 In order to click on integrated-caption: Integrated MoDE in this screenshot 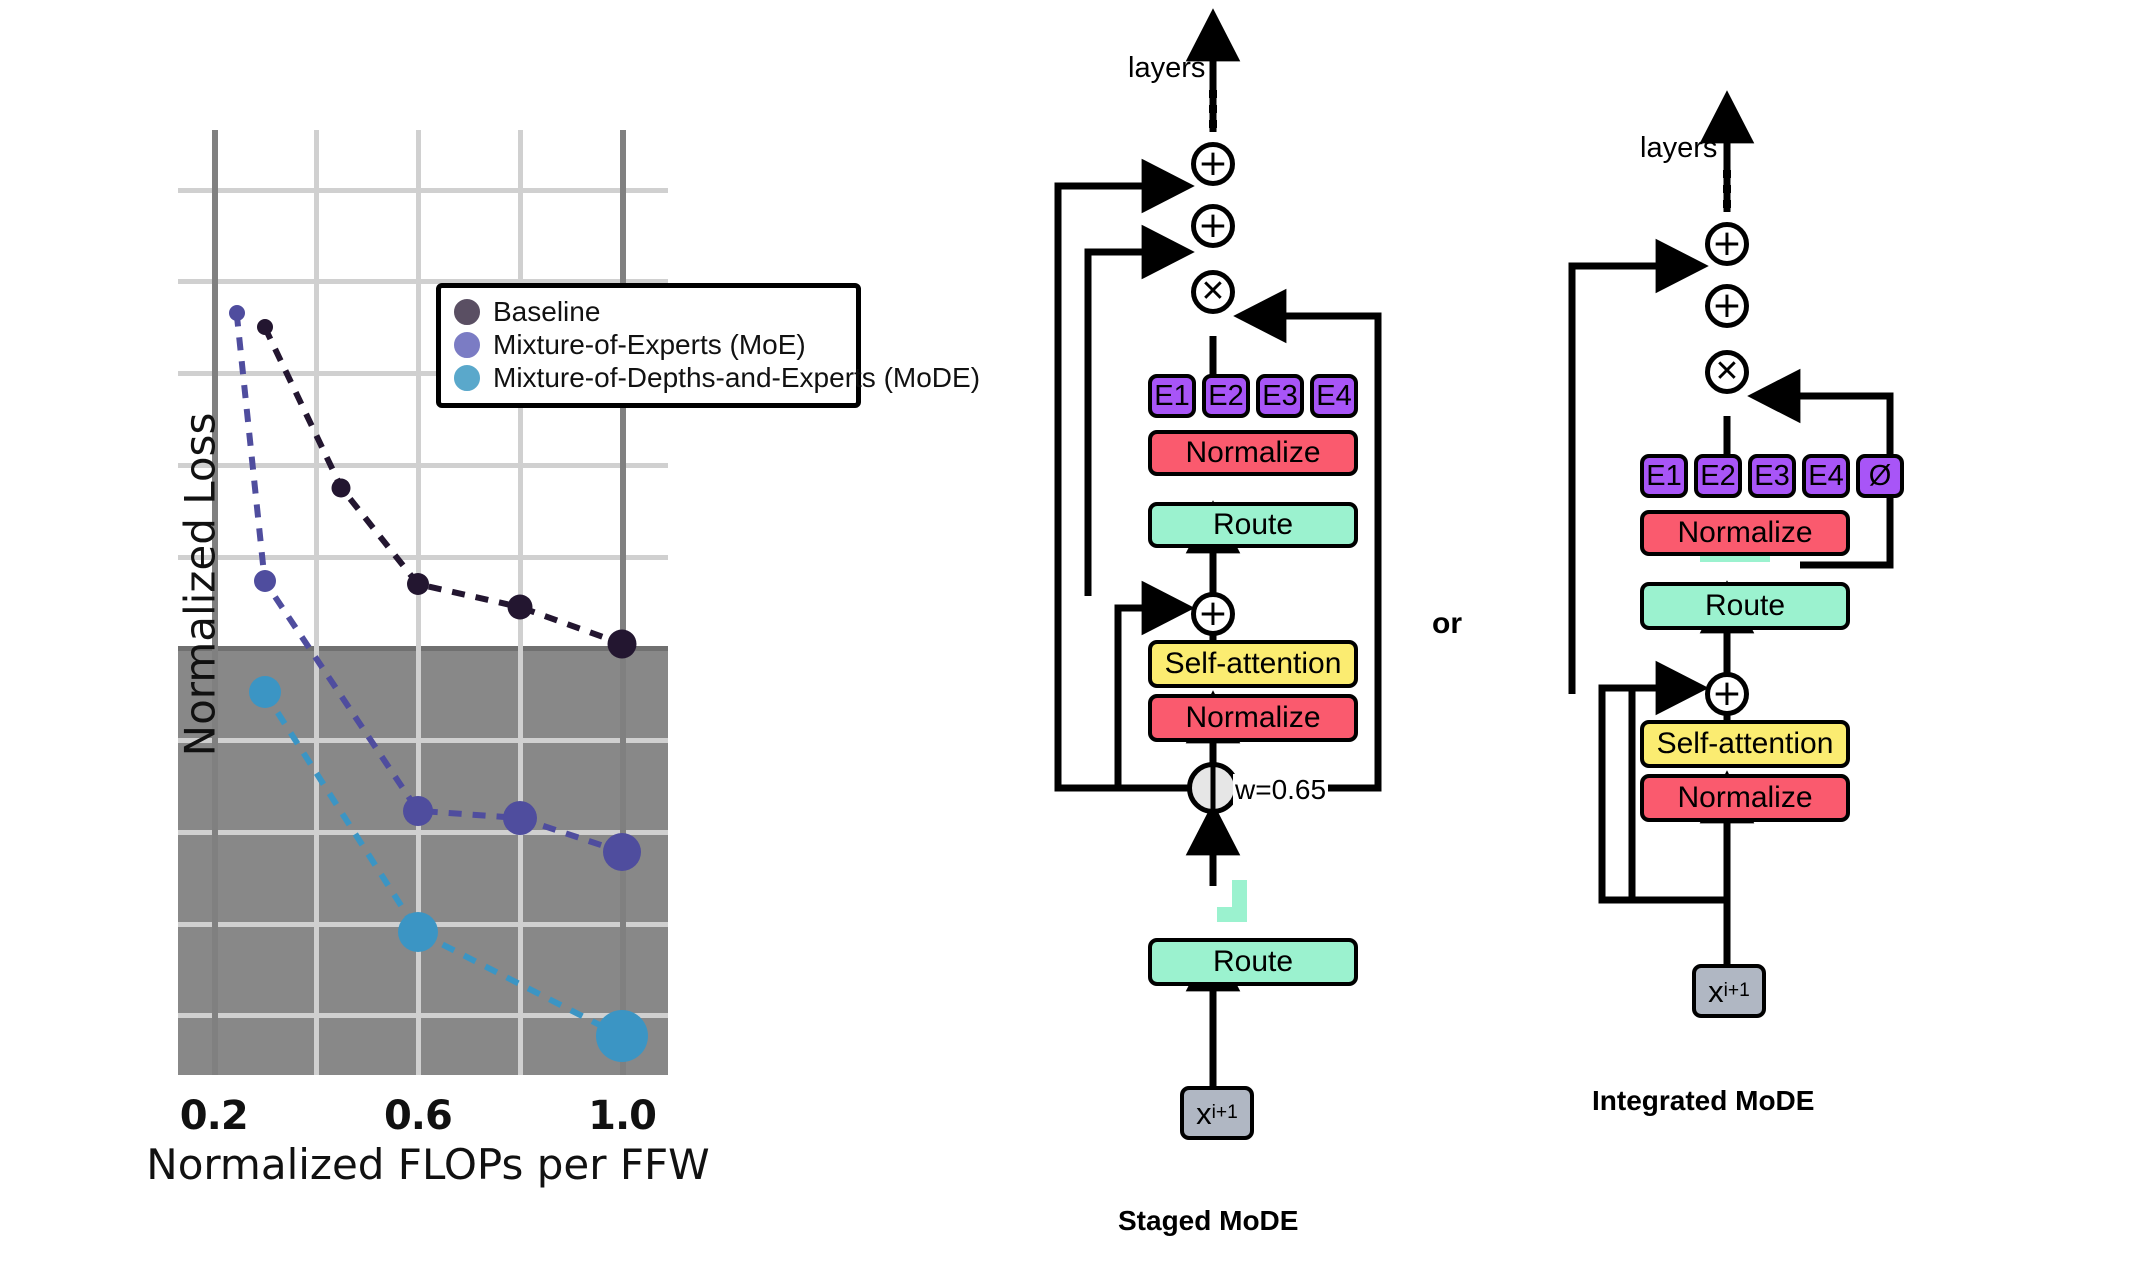, I will do `click(1703, 1100)`.